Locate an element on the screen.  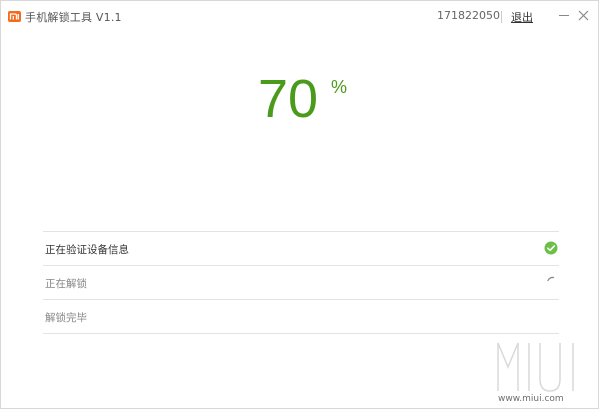
step-label: 正在解锁 is located at coordinates (66, 284).